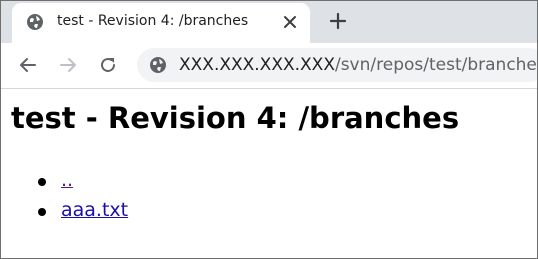  I want to click on plus-icon, so click(338, 21).